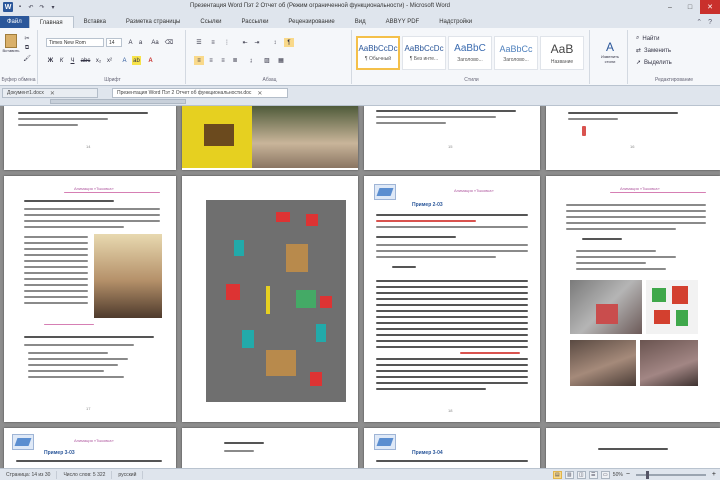 Image resolution: width=720 pixels, height=480 pixels. What do you see at coordinates (610, 52) in the screenshot?
I see `change-styles-button: A Изменить стили` at bounding box center [610, 52].